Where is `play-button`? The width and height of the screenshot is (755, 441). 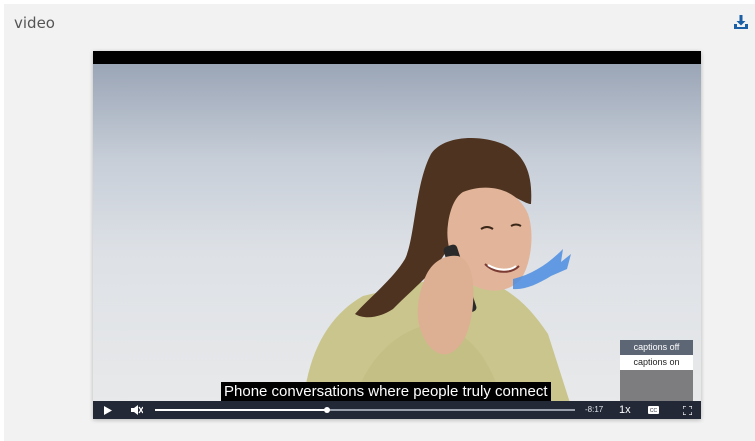 play-button is located at coordinates (108, 410).